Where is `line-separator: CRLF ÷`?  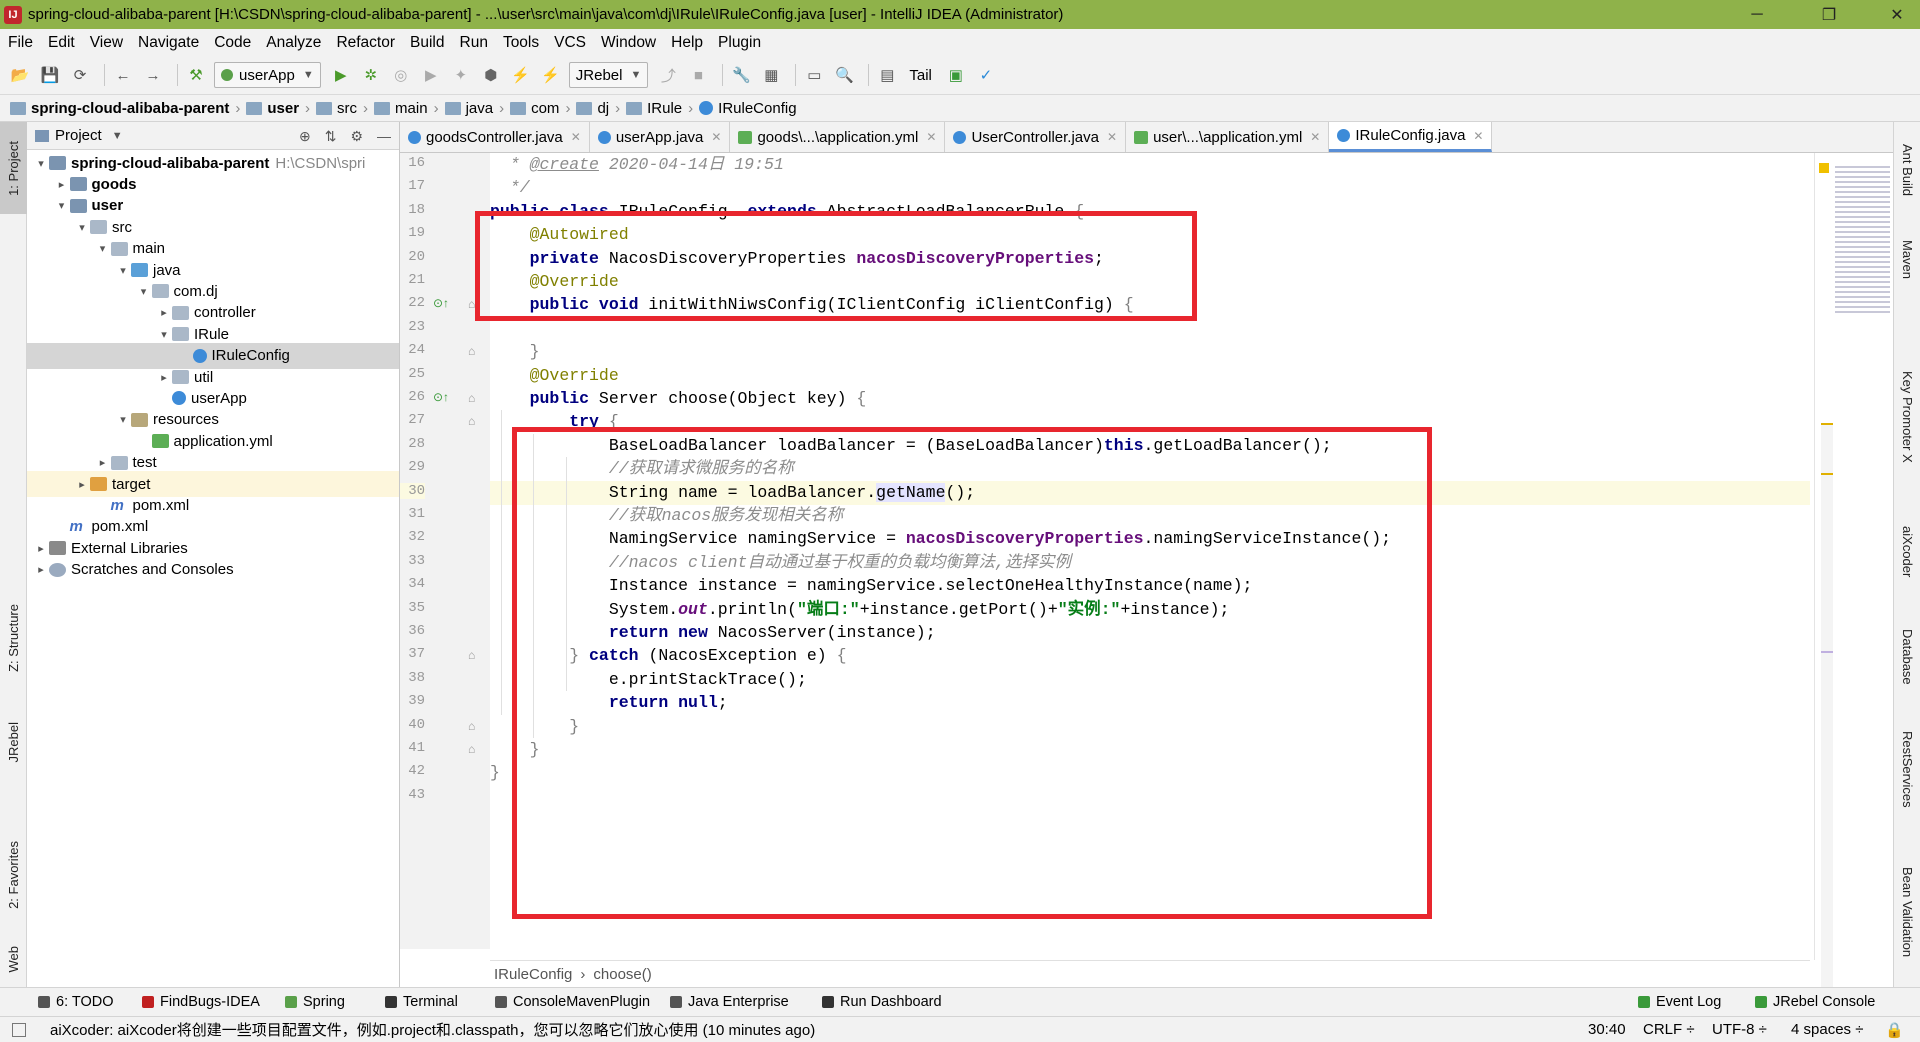 line-separator: CRLF ÷ is located at coordinates (1669, 1029).